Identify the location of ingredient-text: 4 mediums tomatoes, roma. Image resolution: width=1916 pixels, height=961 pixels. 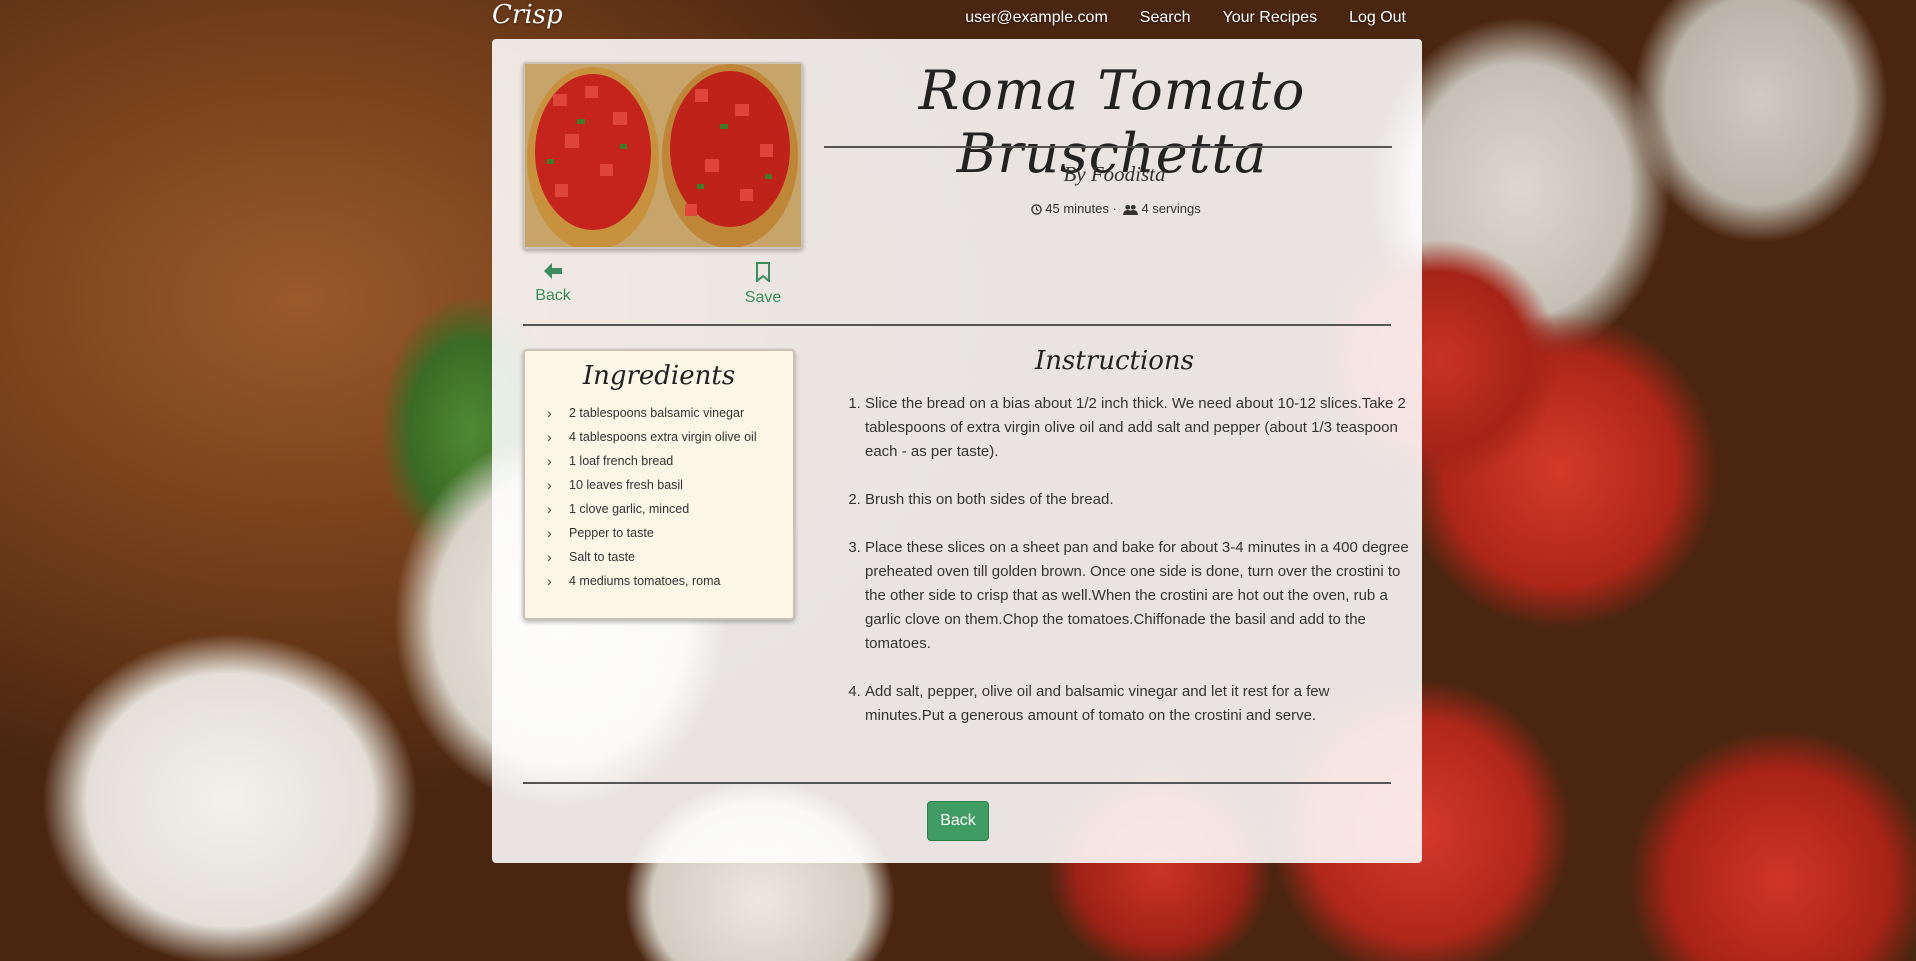
(645, 581).